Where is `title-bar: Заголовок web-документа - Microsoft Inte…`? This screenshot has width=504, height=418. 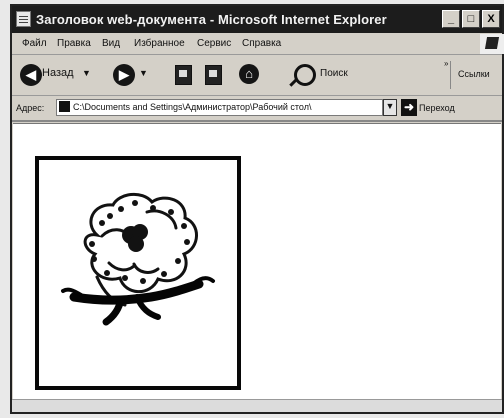
title-bar: Заголовок web-документа - Microsoft Inte… is located at coordinates (257, 19).